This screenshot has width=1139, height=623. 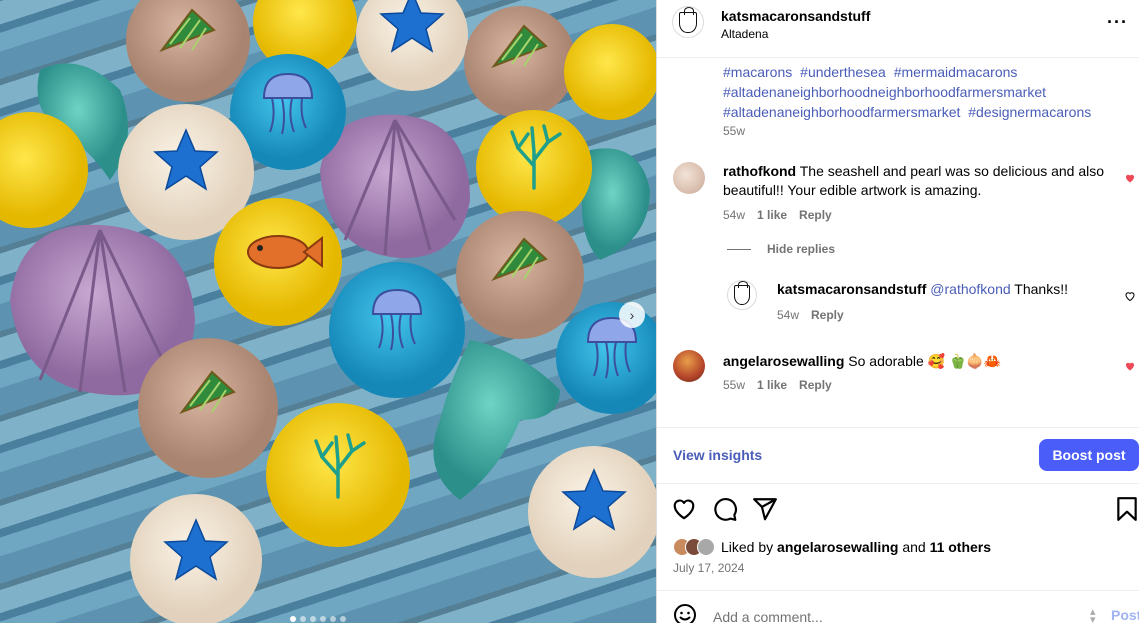 I want to click on likes-summary: Liked by angelarosewalling and 11 others, so click(x=832, y=547).